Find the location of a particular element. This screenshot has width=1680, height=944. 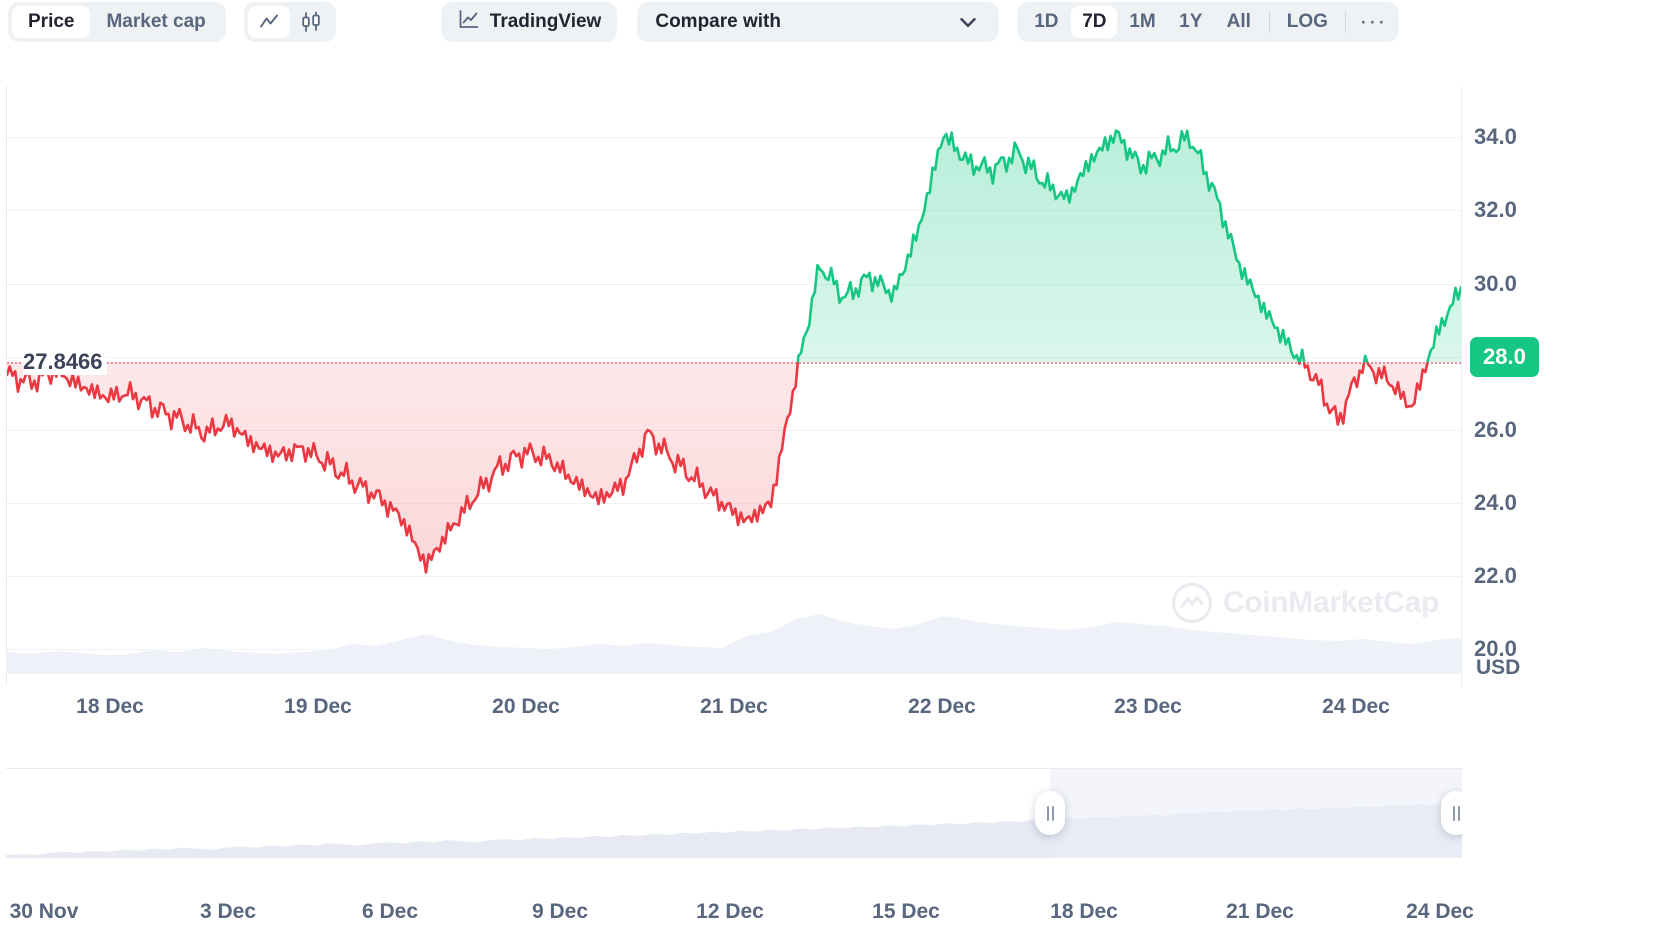

navigator-x-axis-tick: 12 Dec is located at coordinates (730, 911).